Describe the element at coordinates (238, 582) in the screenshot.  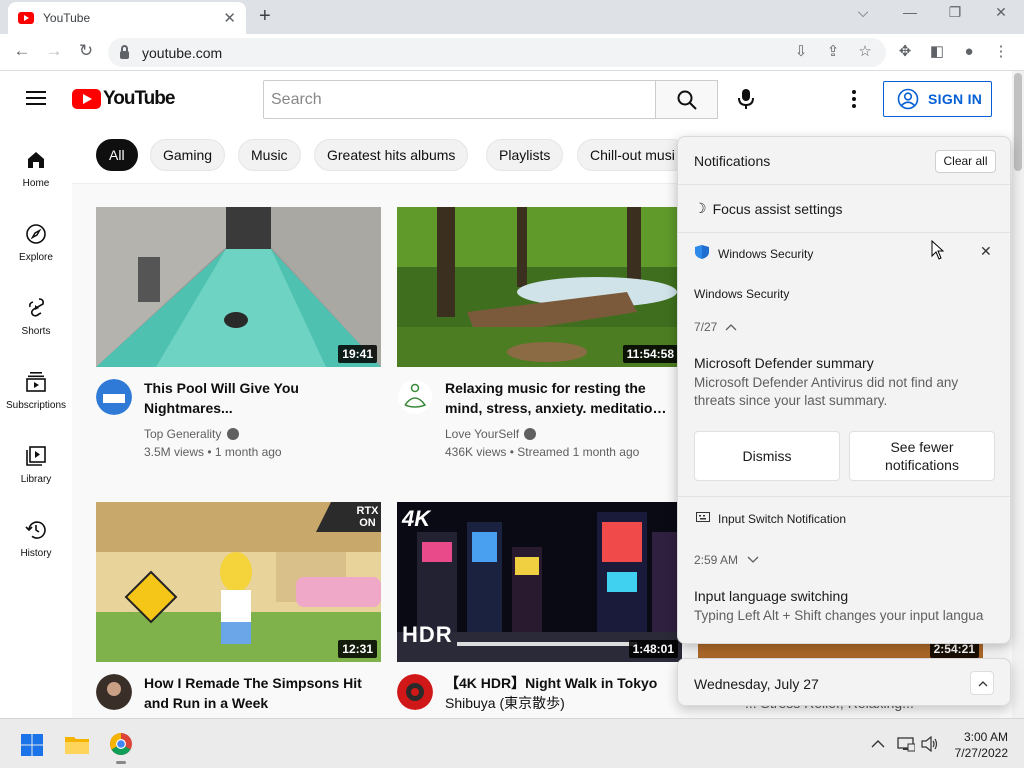
I see `video-thumbnail: RTX ON 12:31` at that location.